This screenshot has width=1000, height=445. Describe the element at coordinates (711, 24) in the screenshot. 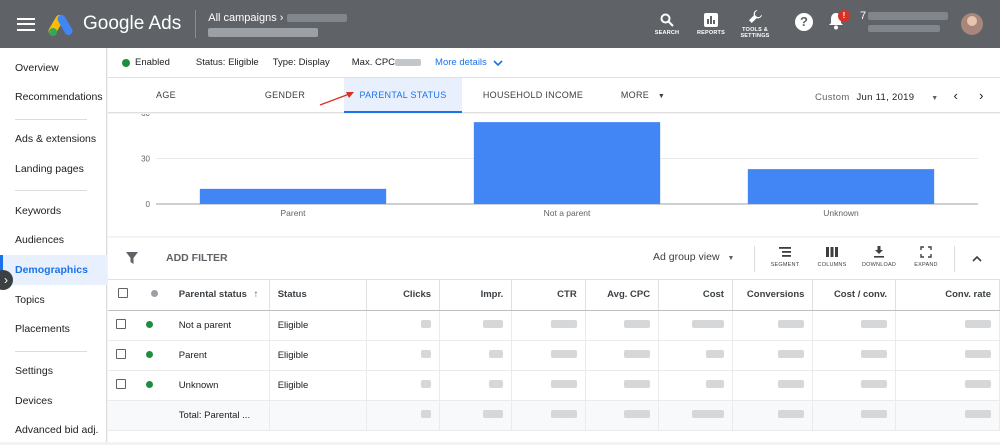

I see `reports-button: REPORTS` at that location.